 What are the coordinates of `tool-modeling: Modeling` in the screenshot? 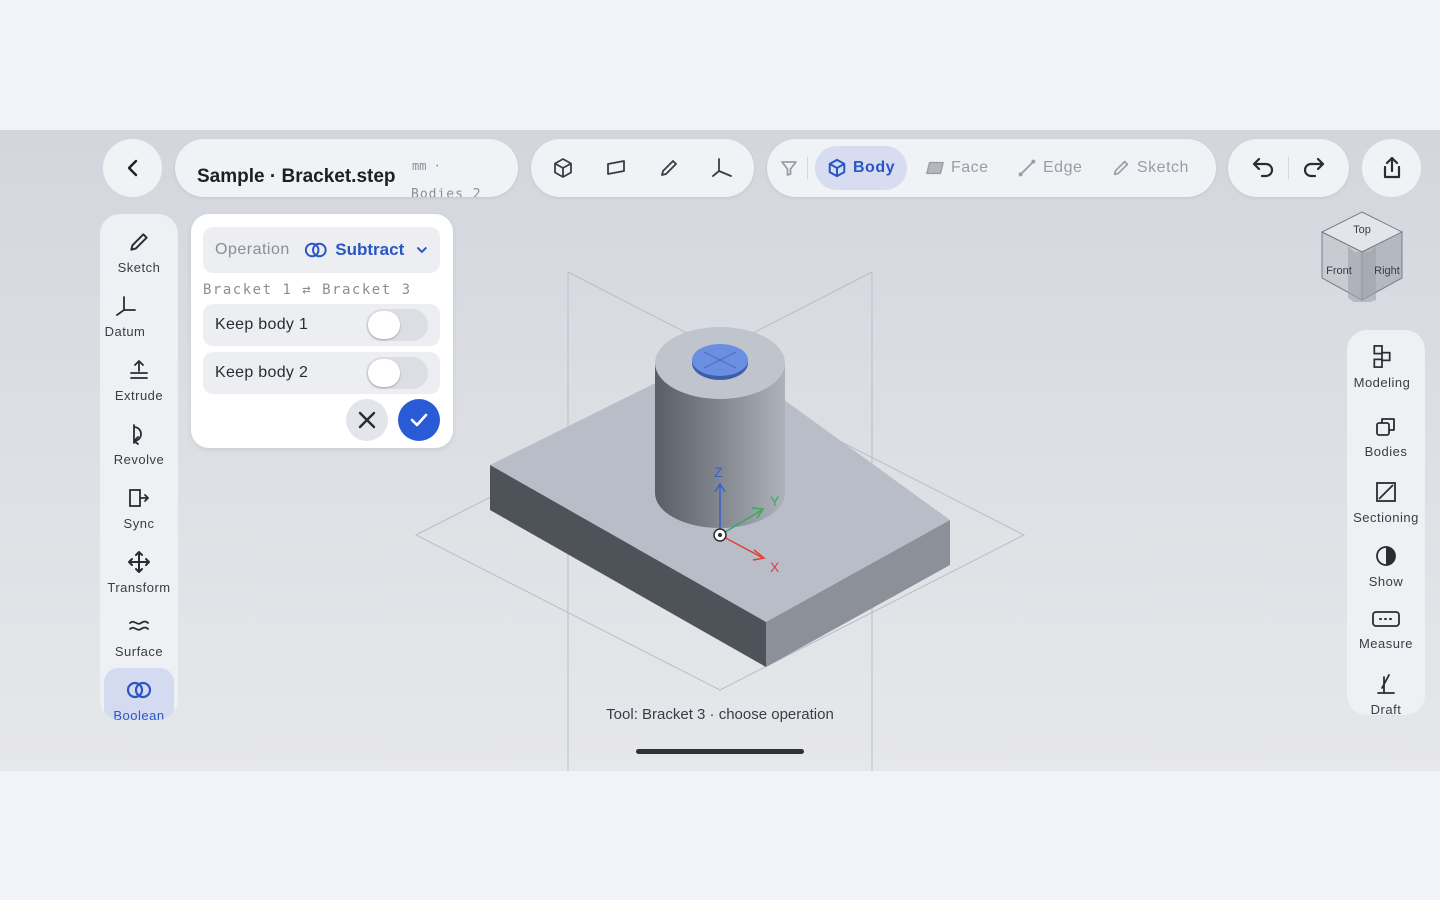 It's located at (1382, 360).